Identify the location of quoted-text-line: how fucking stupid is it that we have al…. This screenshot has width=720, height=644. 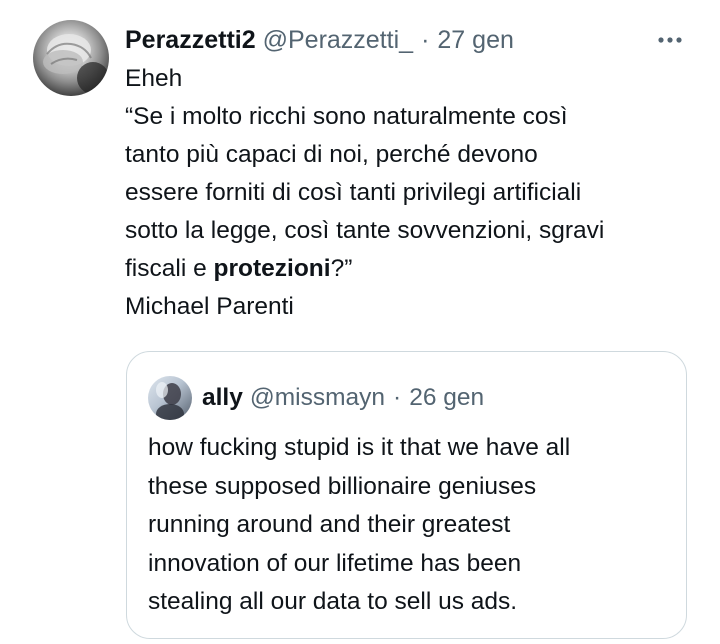
(359, 447).